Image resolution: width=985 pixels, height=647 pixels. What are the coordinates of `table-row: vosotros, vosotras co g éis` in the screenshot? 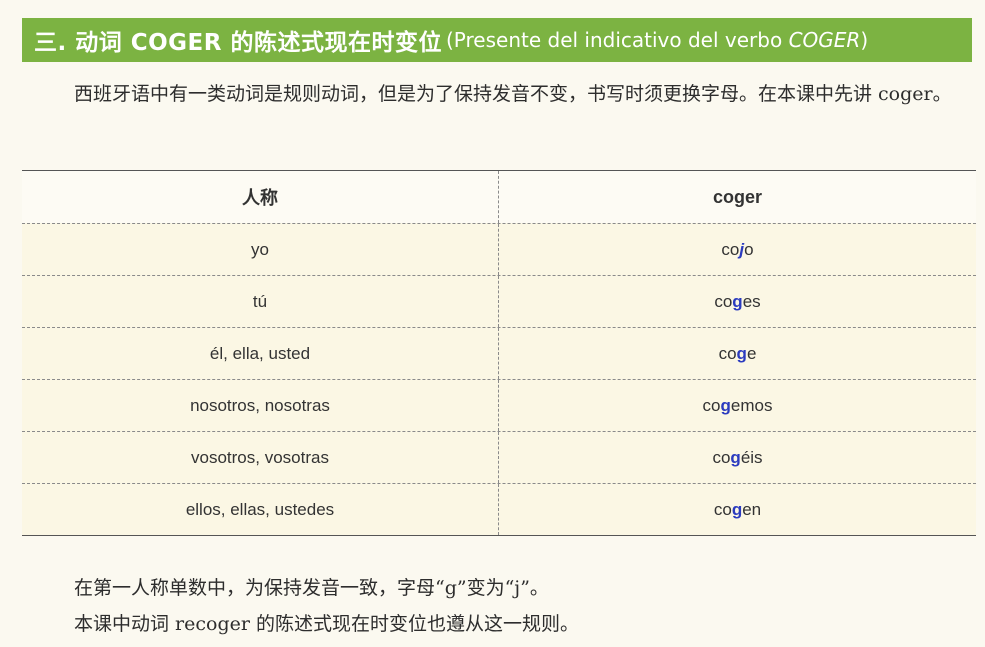 It's located at (499, 457).